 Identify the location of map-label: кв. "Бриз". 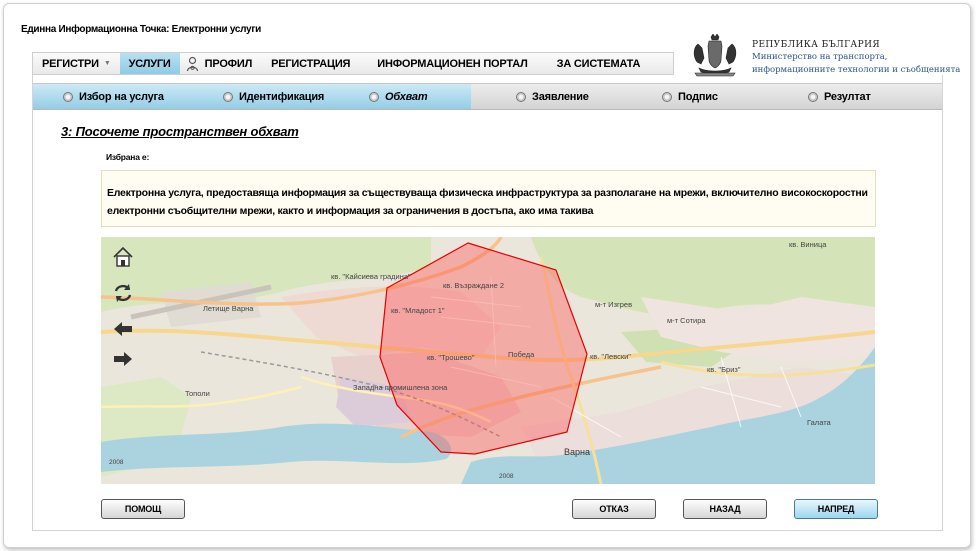
(724, 369).